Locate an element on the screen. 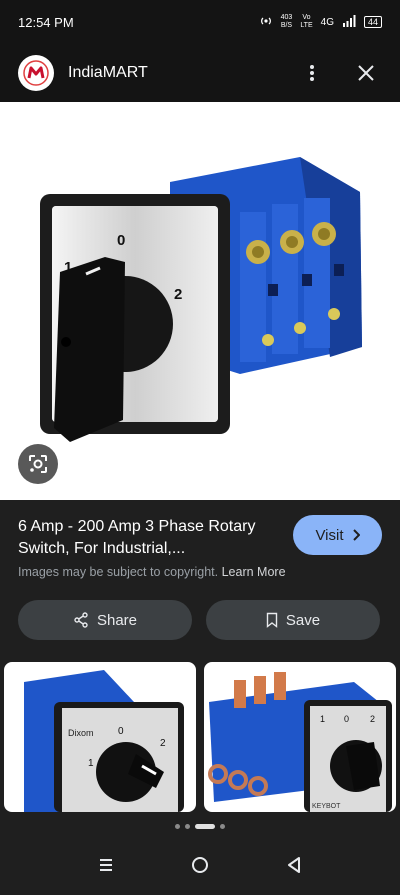  related-2-label-1: 1 is located at coordinates (322, 719).